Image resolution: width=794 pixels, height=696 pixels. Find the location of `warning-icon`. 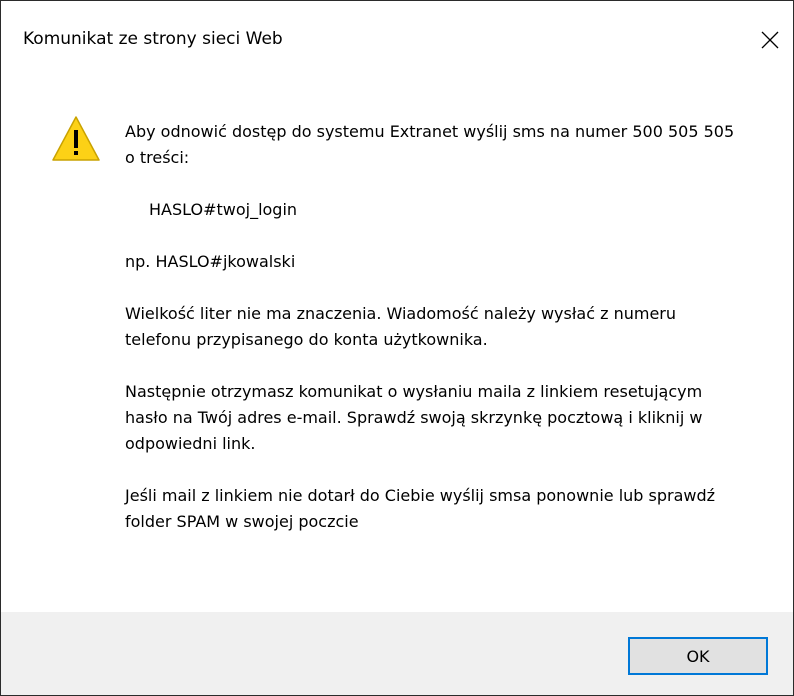

warning-icon is located at coordinates (76, 139).